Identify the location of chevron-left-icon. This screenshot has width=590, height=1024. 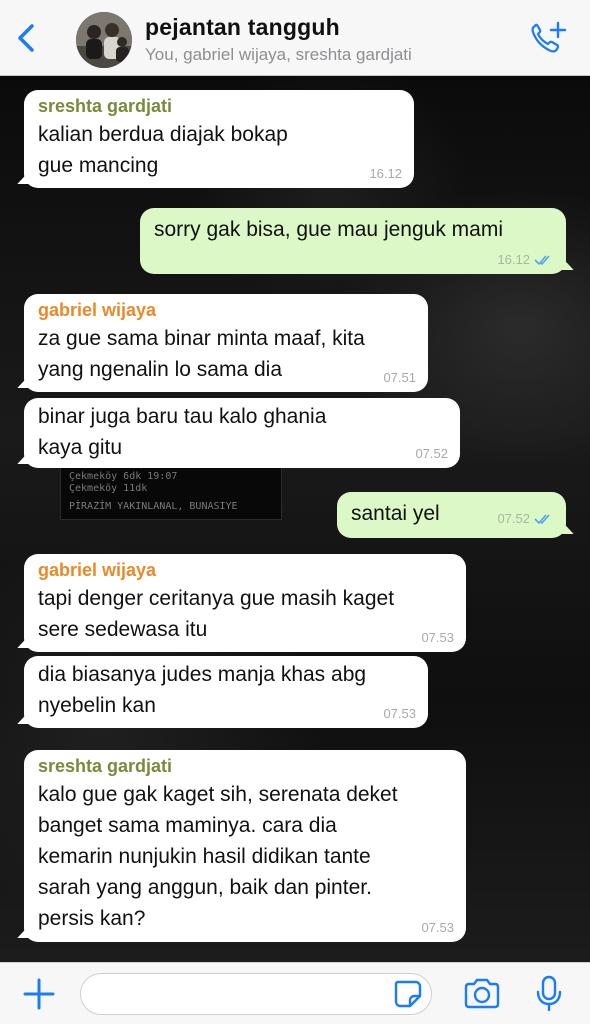
(26, 38).